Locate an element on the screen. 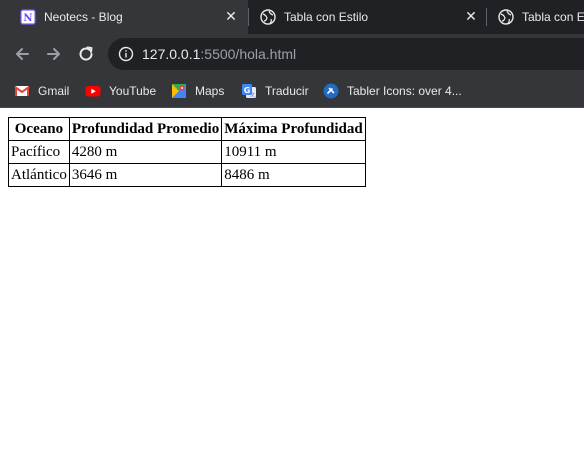 The image size is (584, 473). bookmark-maps: Maps is located at coordinates (197, 91).